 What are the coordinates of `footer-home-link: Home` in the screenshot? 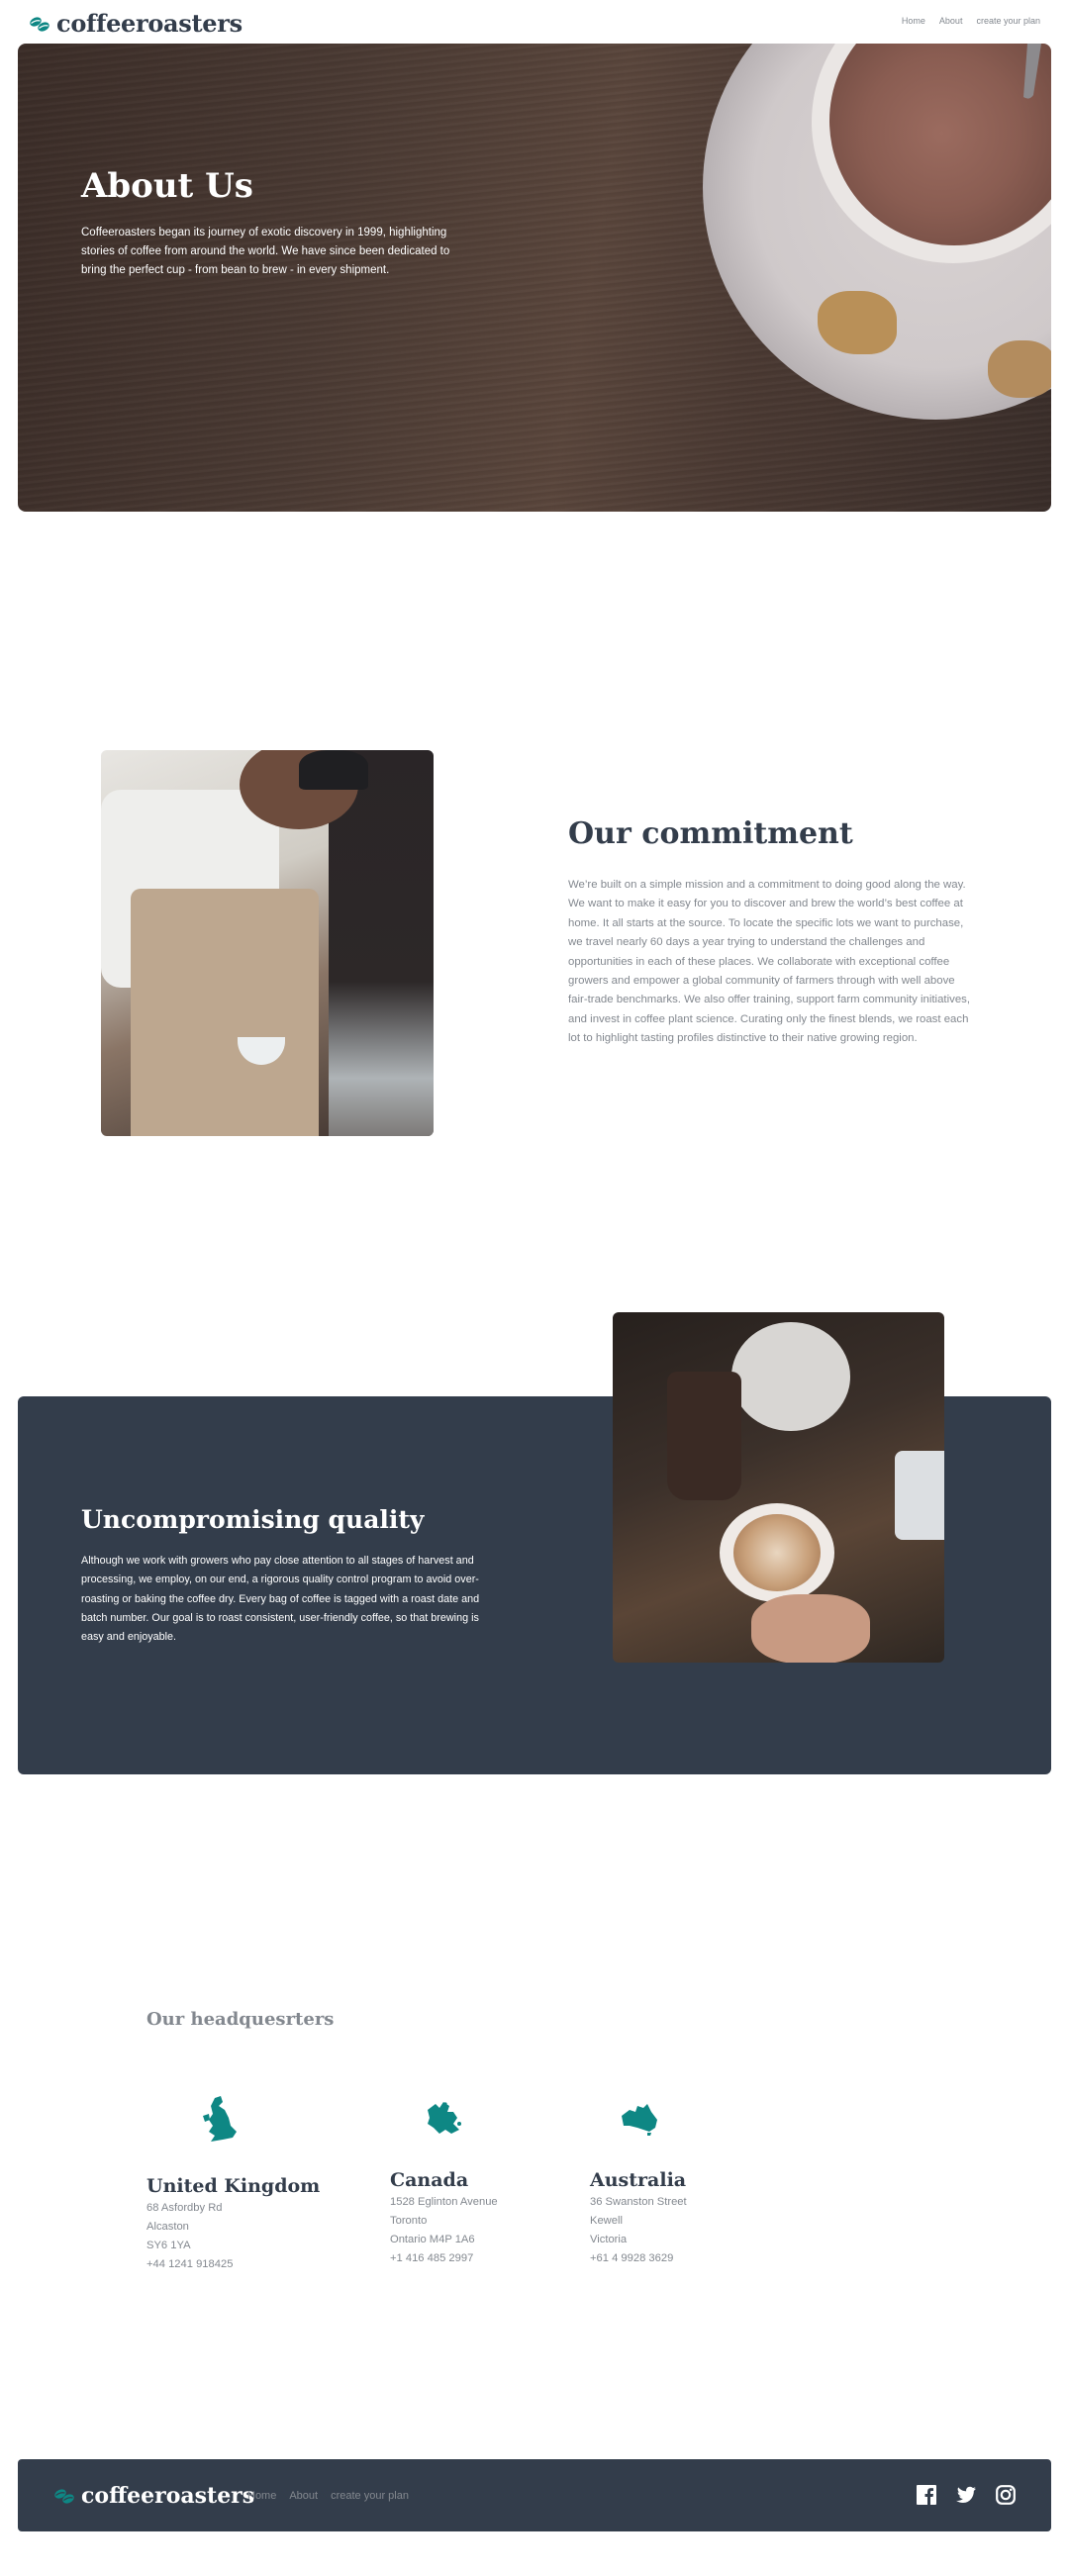 It's located at (261, 2496).